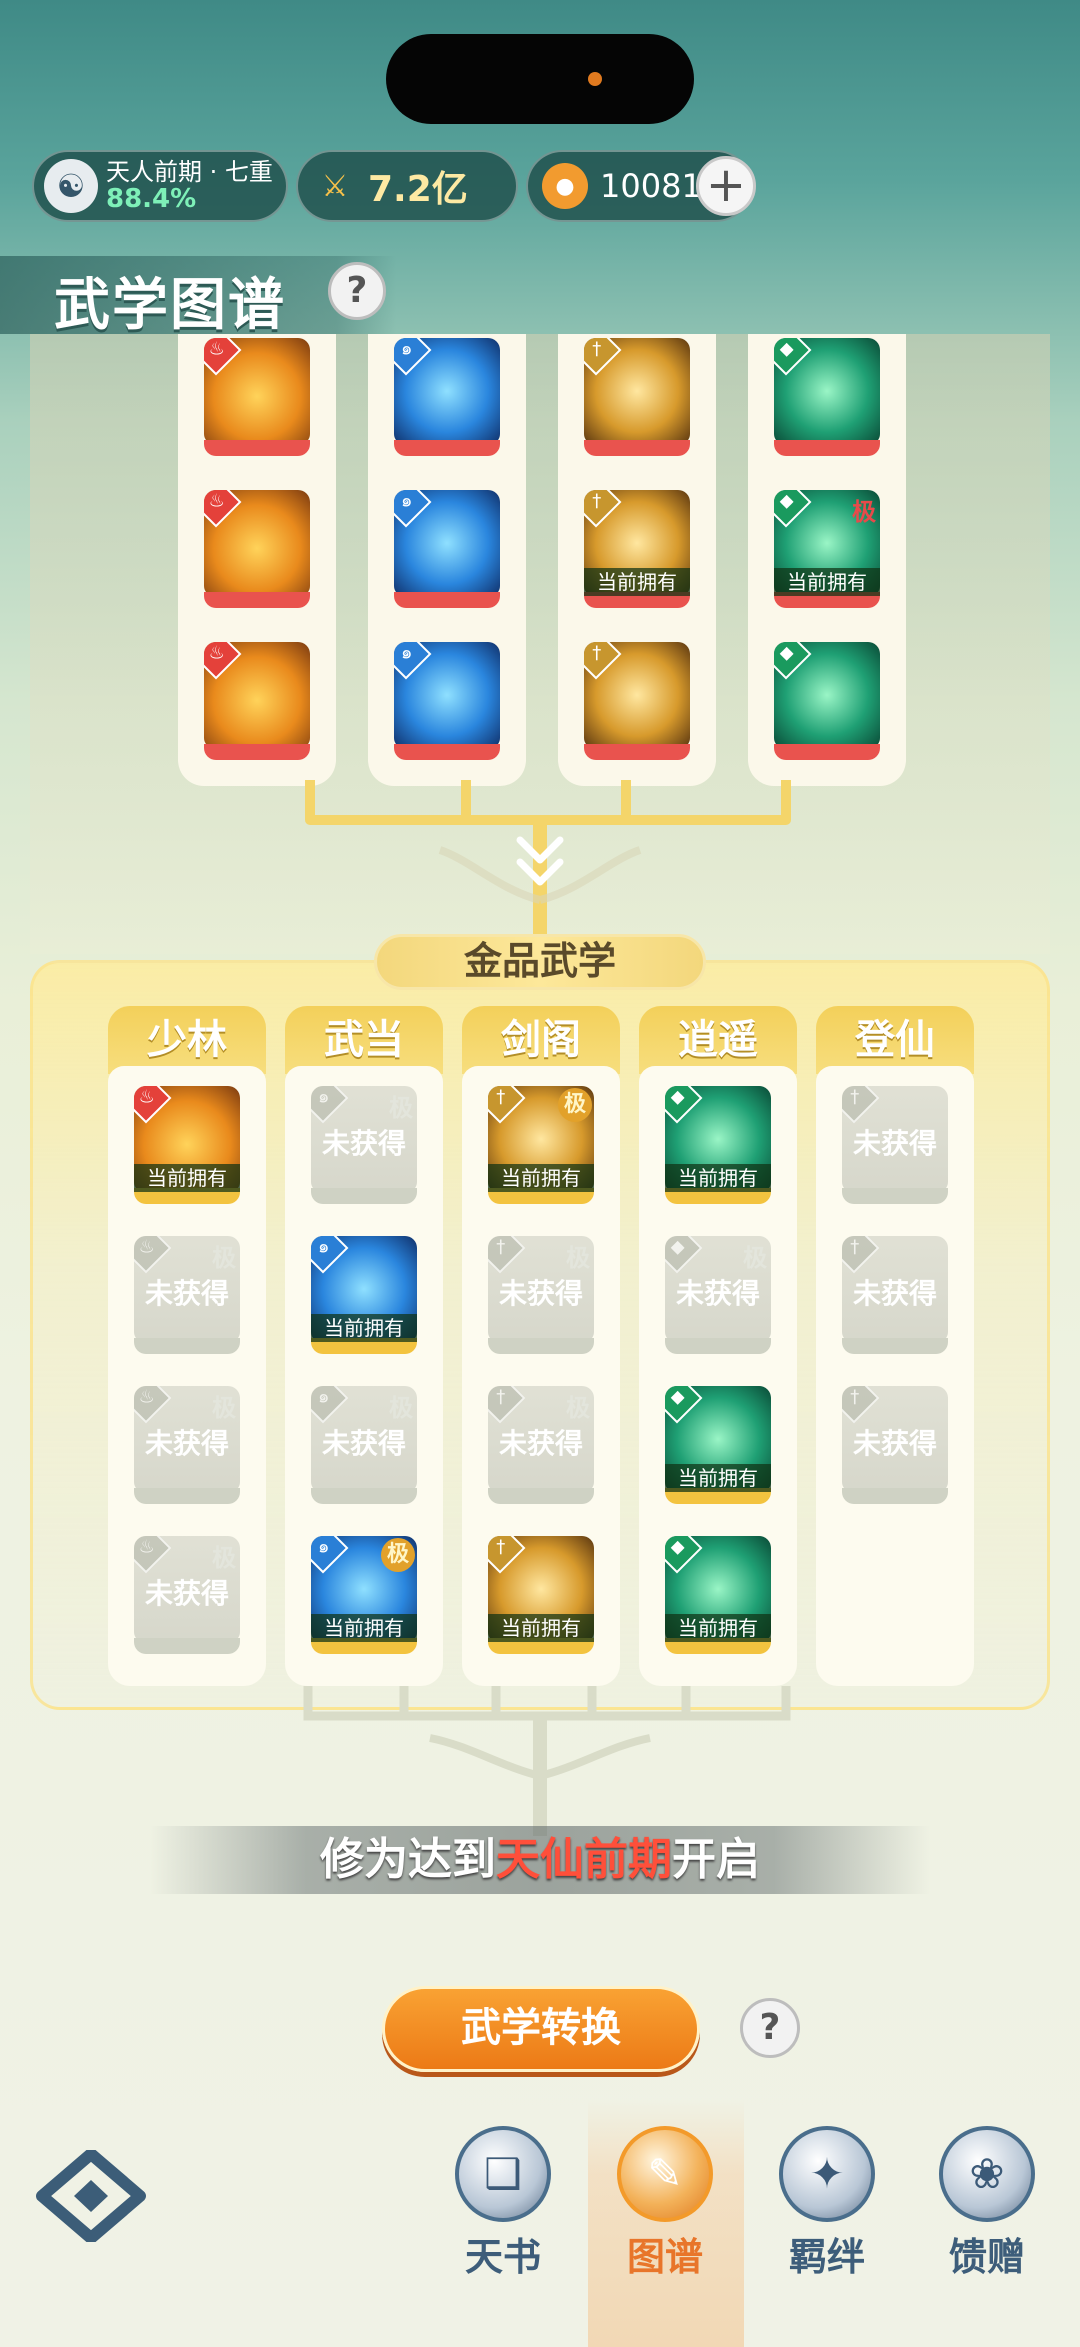 The image size is (1080, 2347). I want to click on requirement-prefix: 修为达到, so click(408, 1859).